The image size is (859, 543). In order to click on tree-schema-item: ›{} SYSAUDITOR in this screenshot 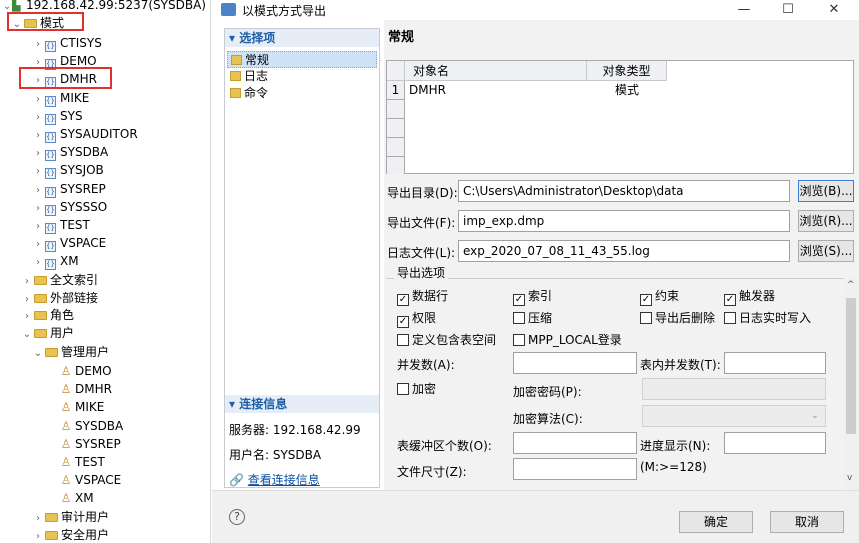, I will do `click(85, 134)`.